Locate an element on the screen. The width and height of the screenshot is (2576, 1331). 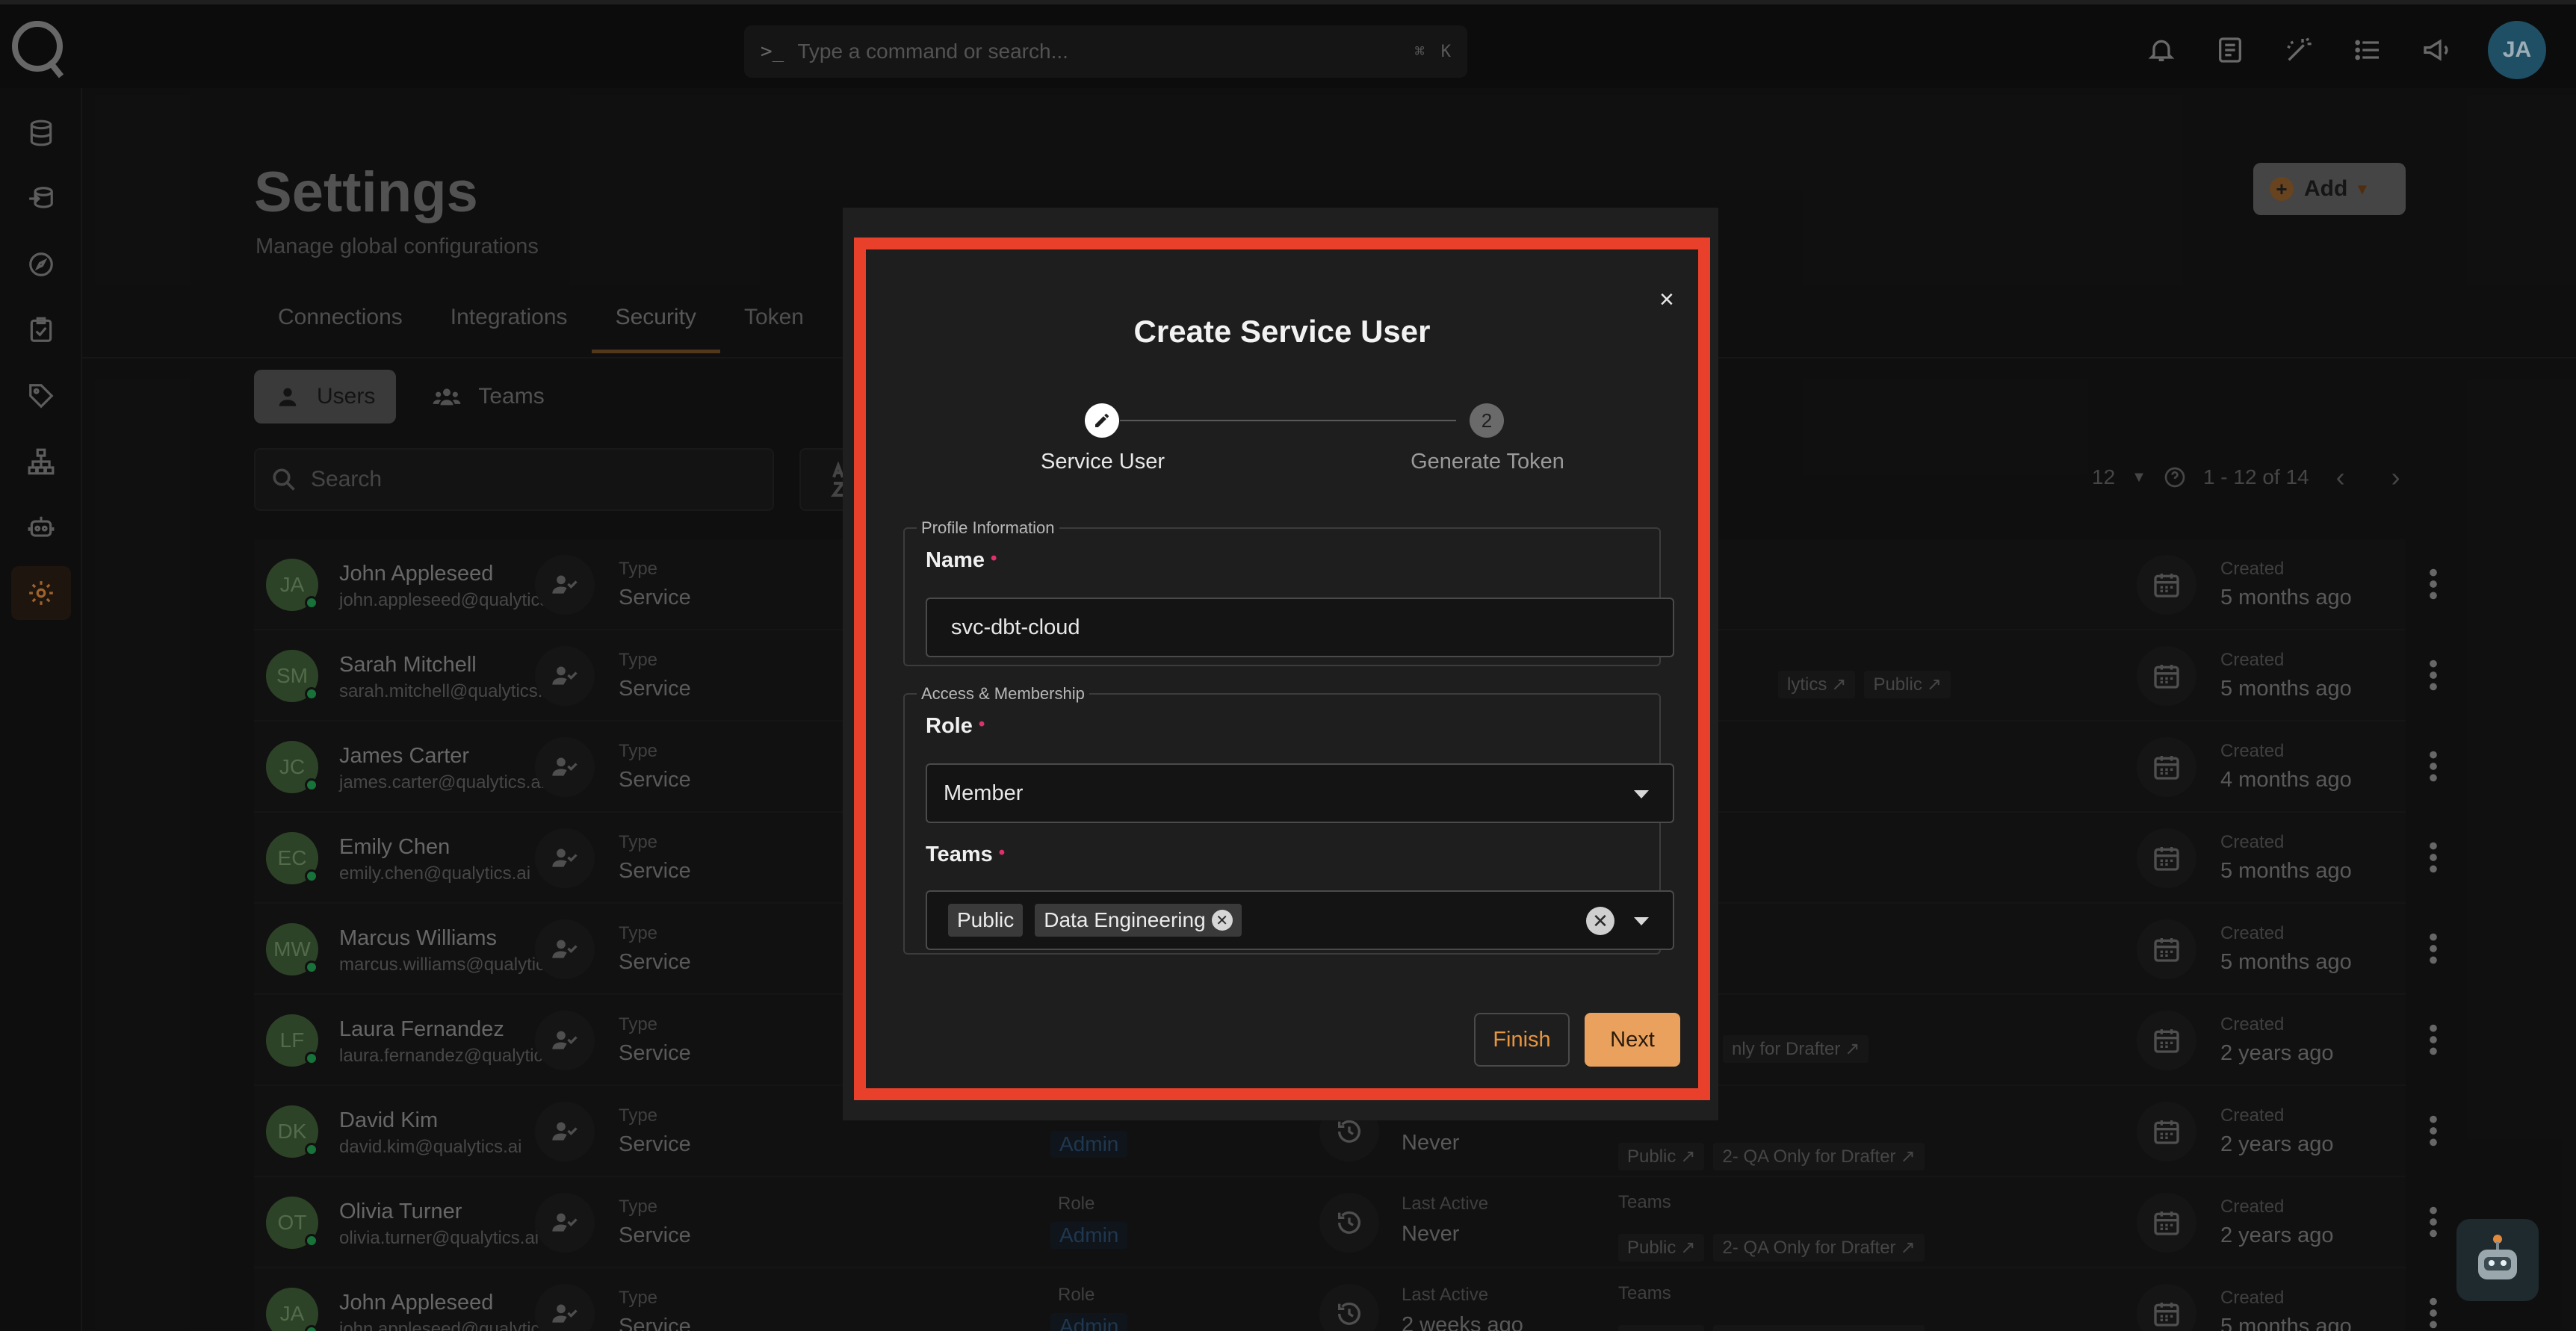
team-tag-public: Public is located at coordinates (986, 920).